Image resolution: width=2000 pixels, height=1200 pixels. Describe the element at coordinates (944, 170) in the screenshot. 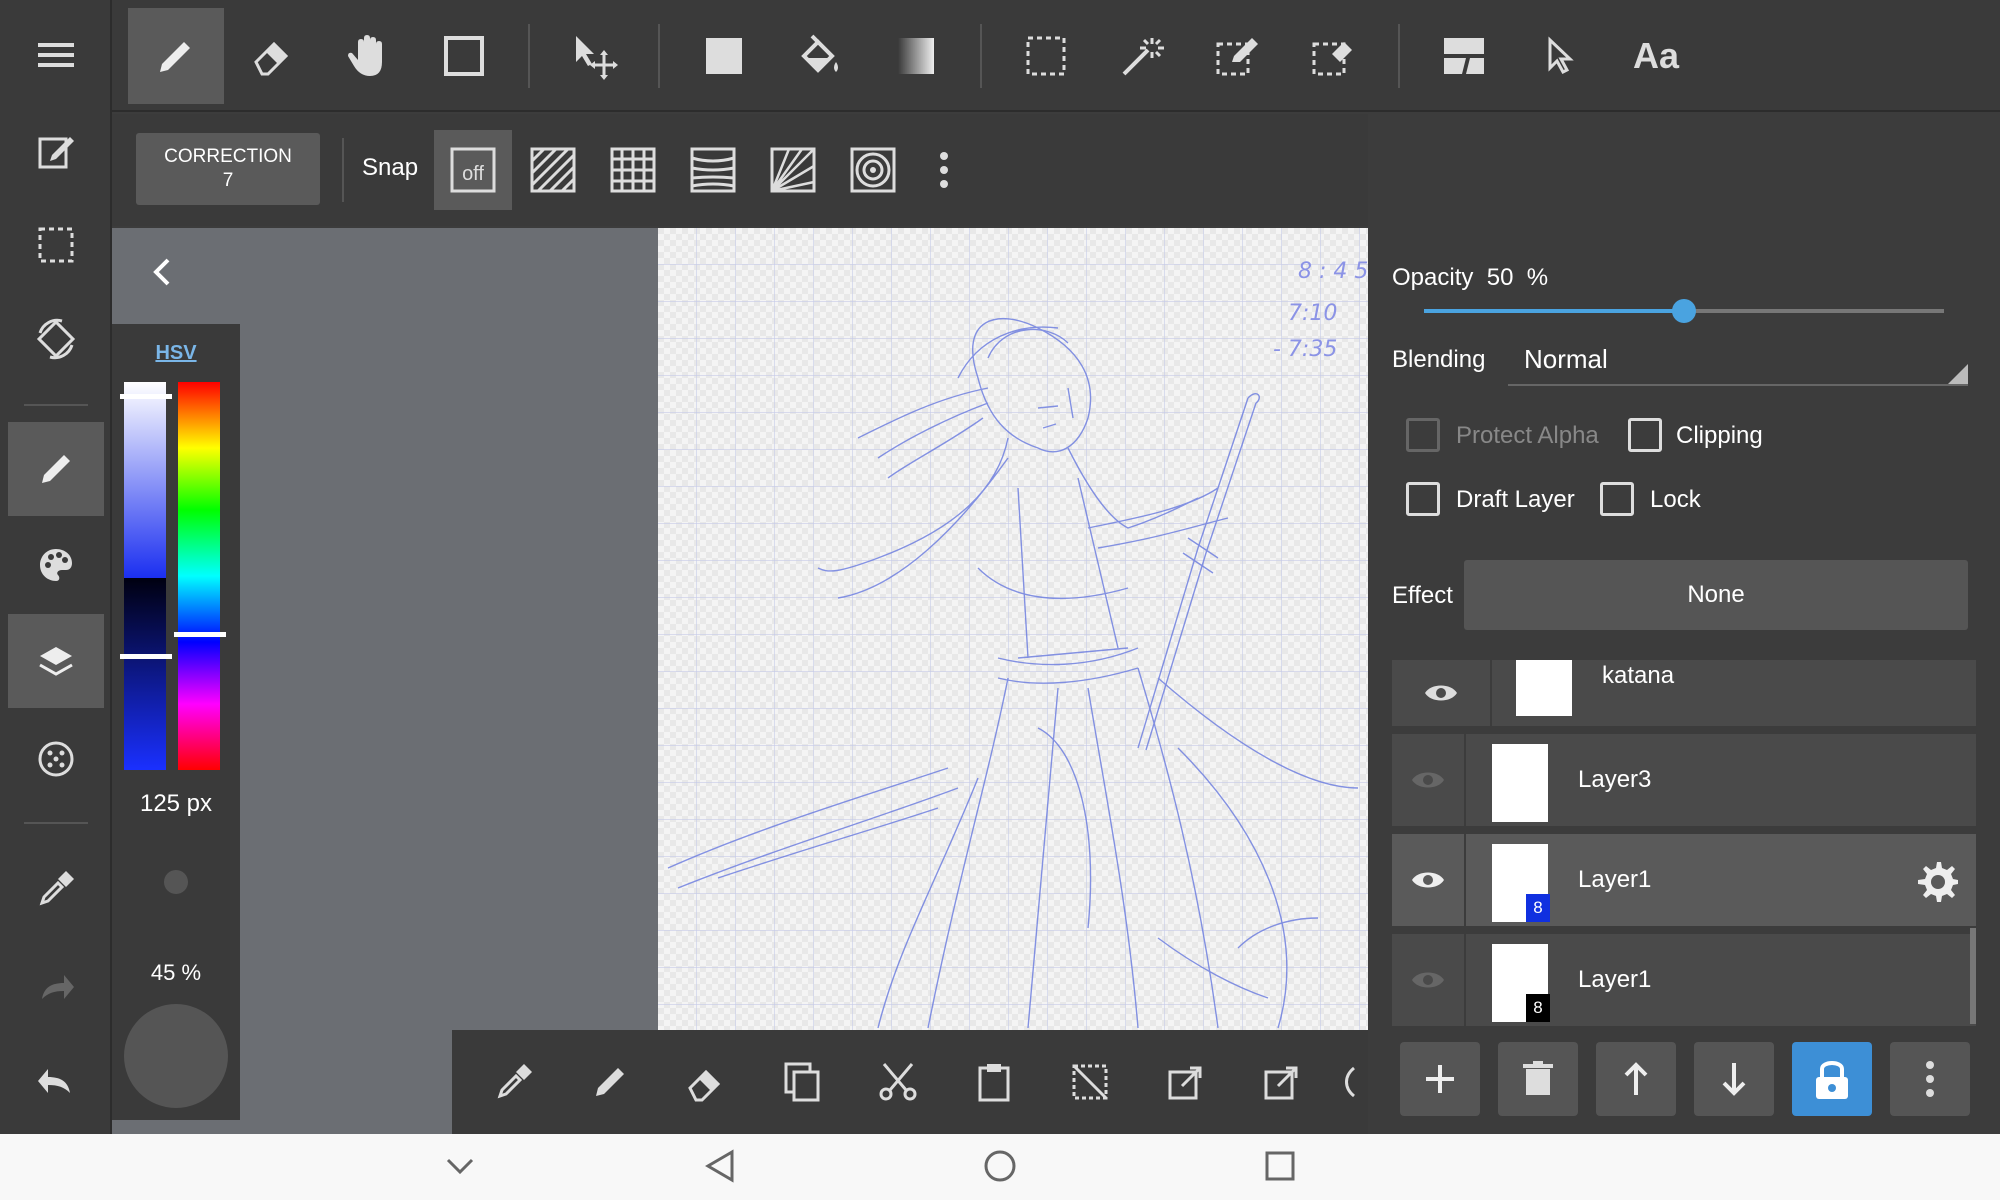

I see `more-options-icon` at that location.